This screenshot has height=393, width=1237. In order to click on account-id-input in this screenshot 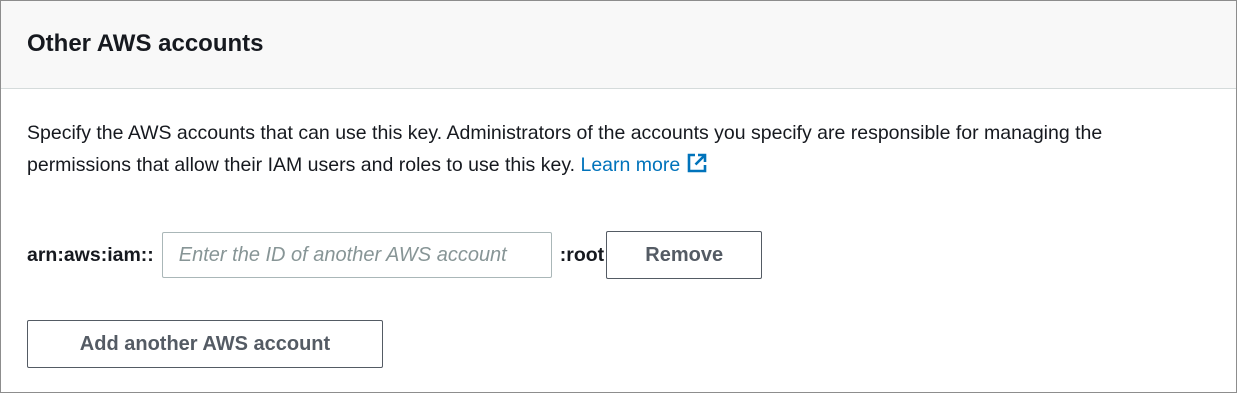, I will do `click(356, 255)`.